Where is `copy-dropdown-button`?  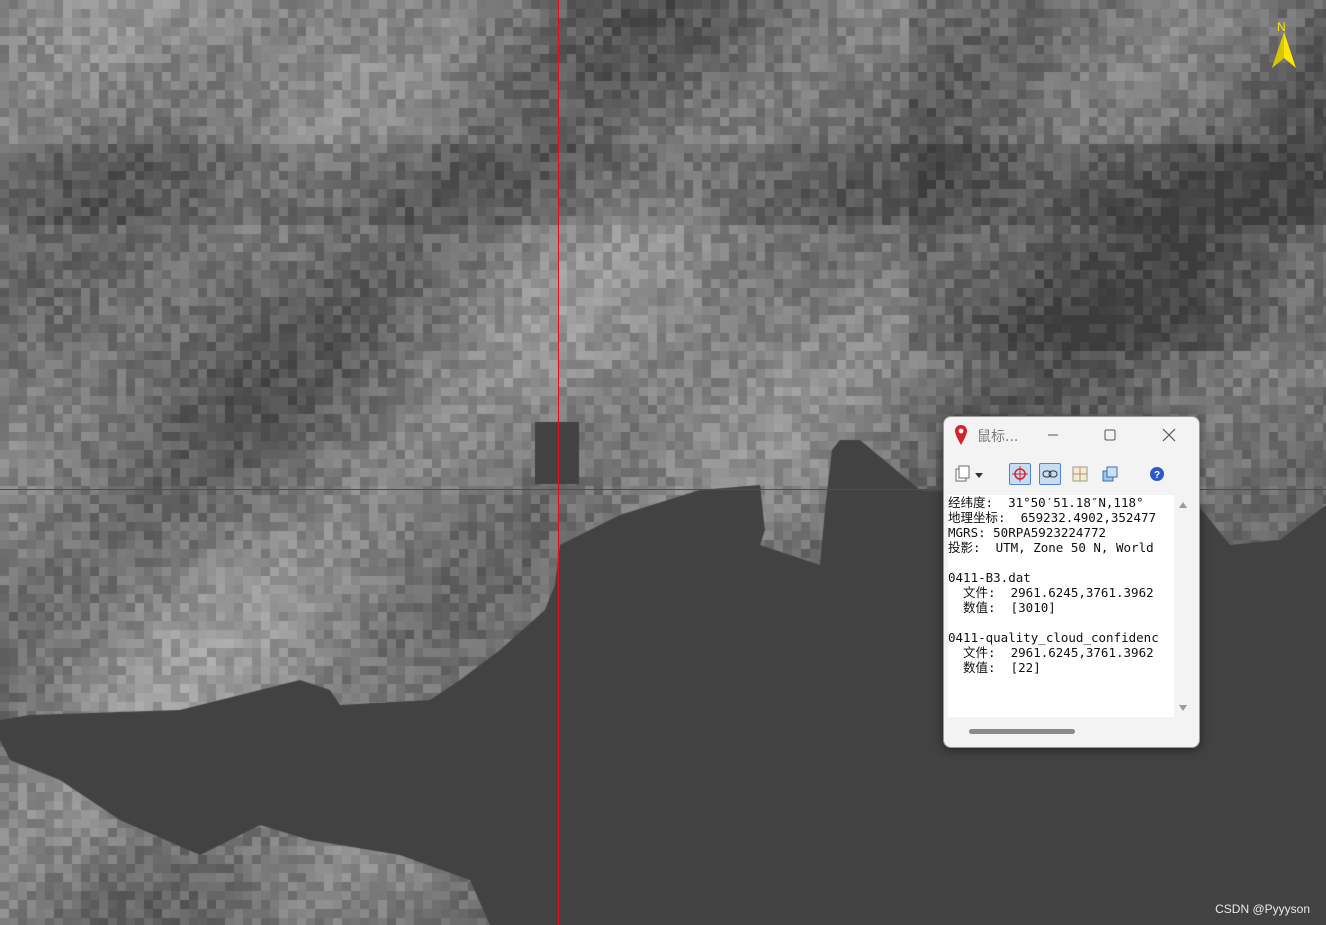 copy-dropdown-button is located at coordinates (969, 474).